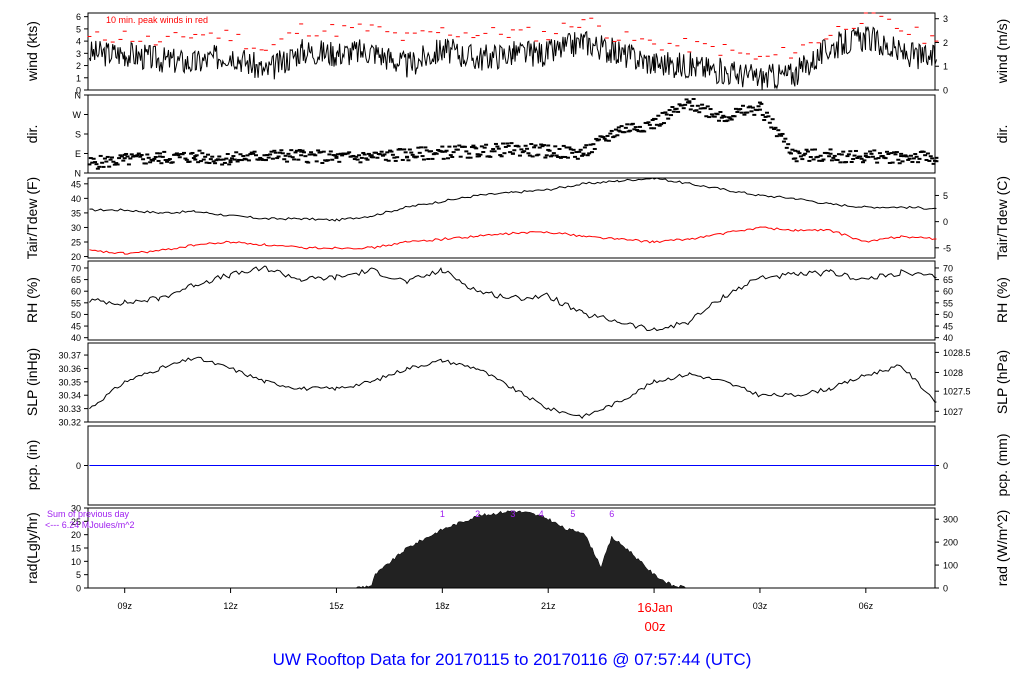  I want to click on y2tick-label: 3, so click(945, 19).